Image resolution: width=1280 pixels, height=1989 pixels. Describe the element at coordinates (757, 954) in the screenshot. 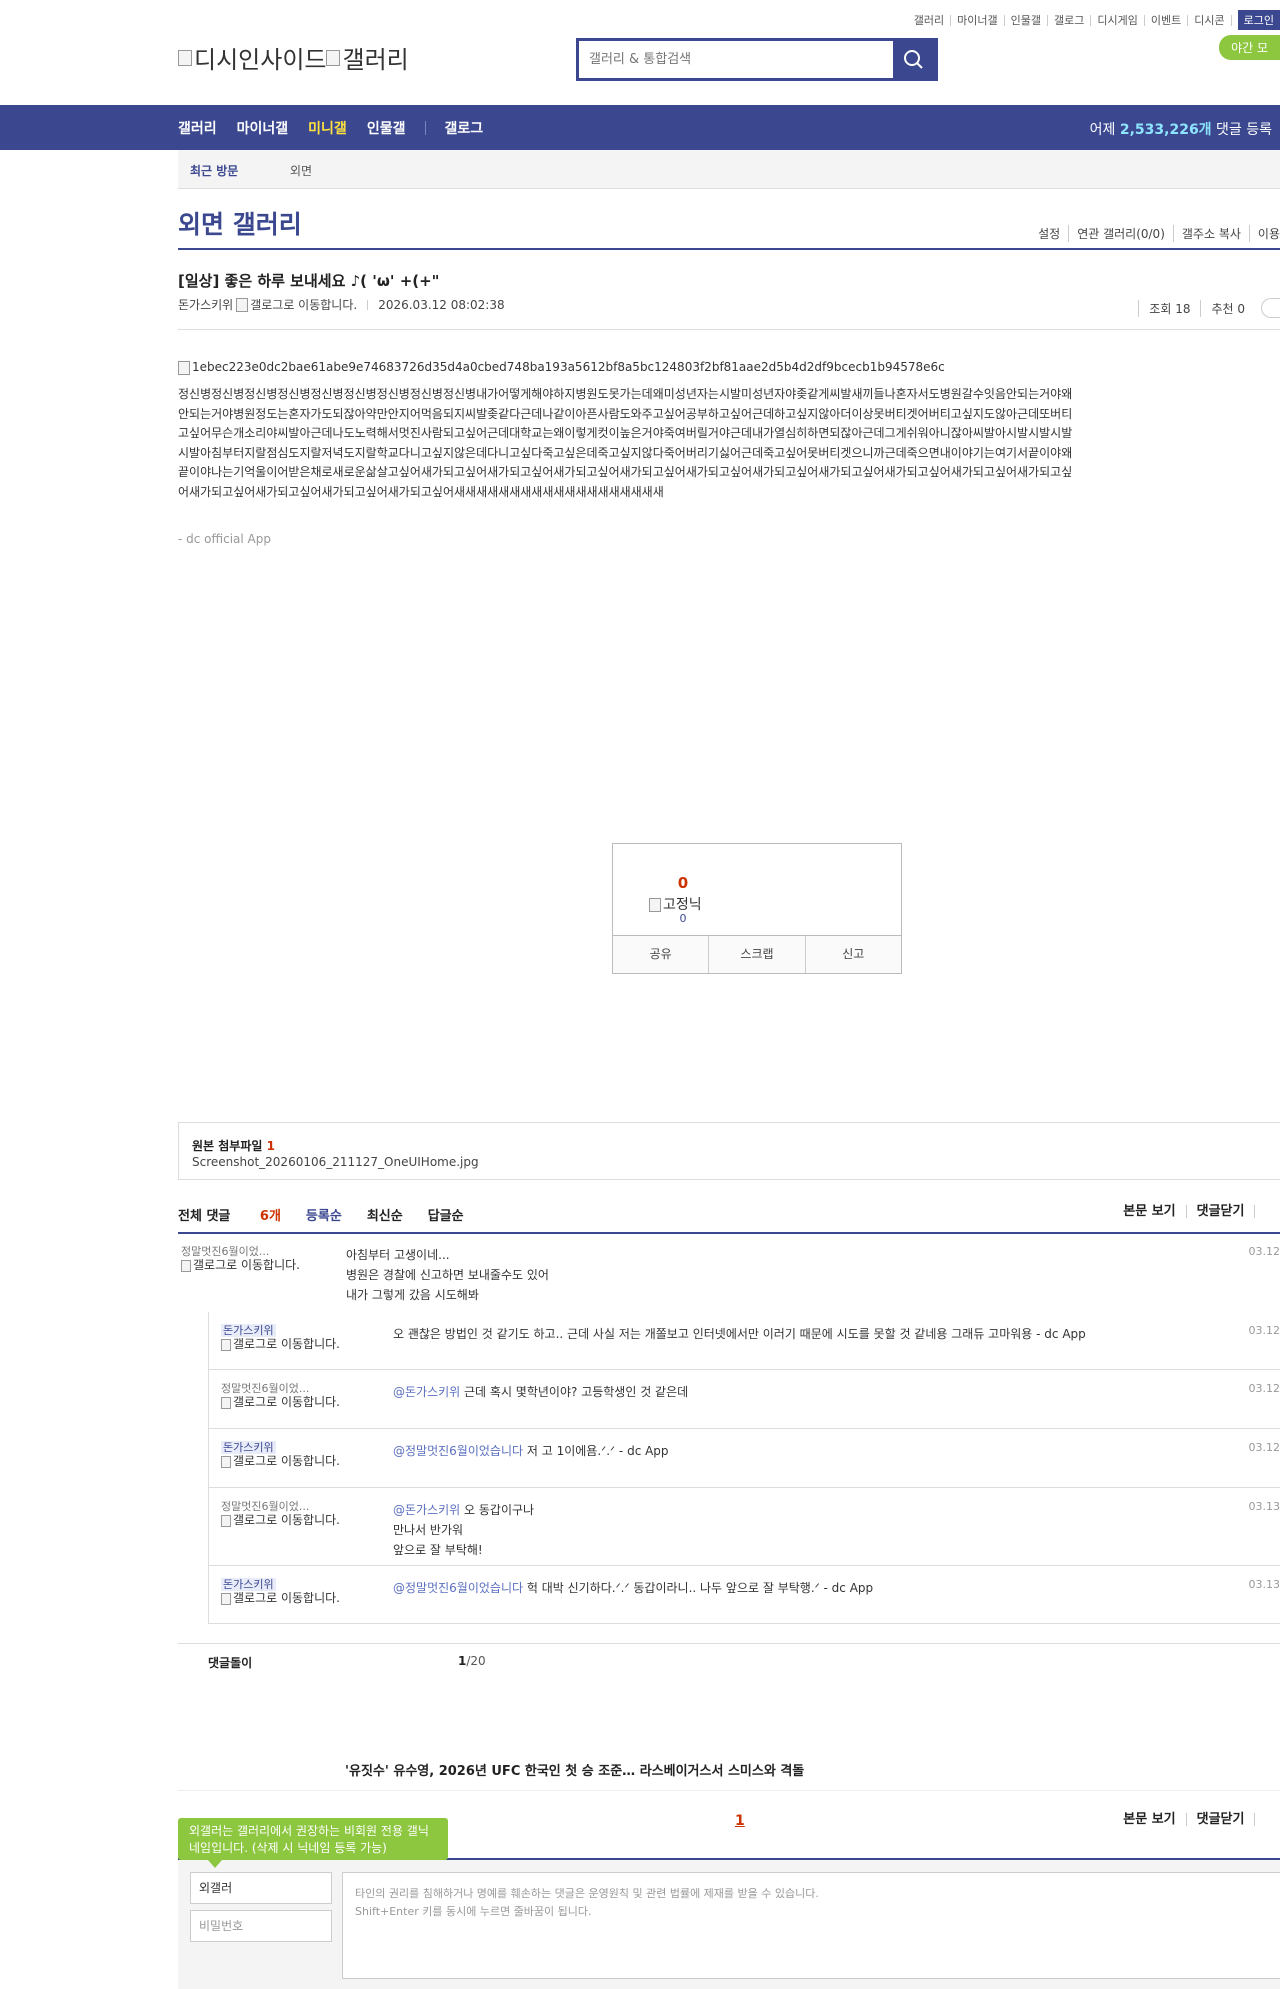

I see `scrap-button: 스크랩` at that location.